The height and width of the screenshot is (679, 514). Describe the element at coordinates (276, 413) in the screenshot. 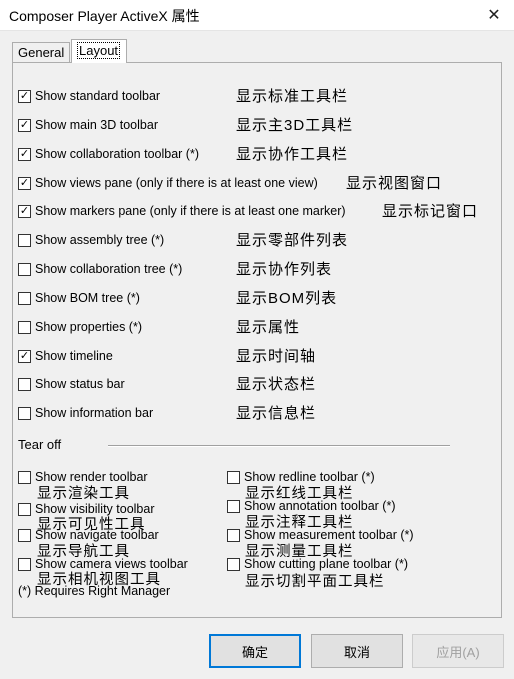

I see `option-zh-label: 显示信息栏` at that location.